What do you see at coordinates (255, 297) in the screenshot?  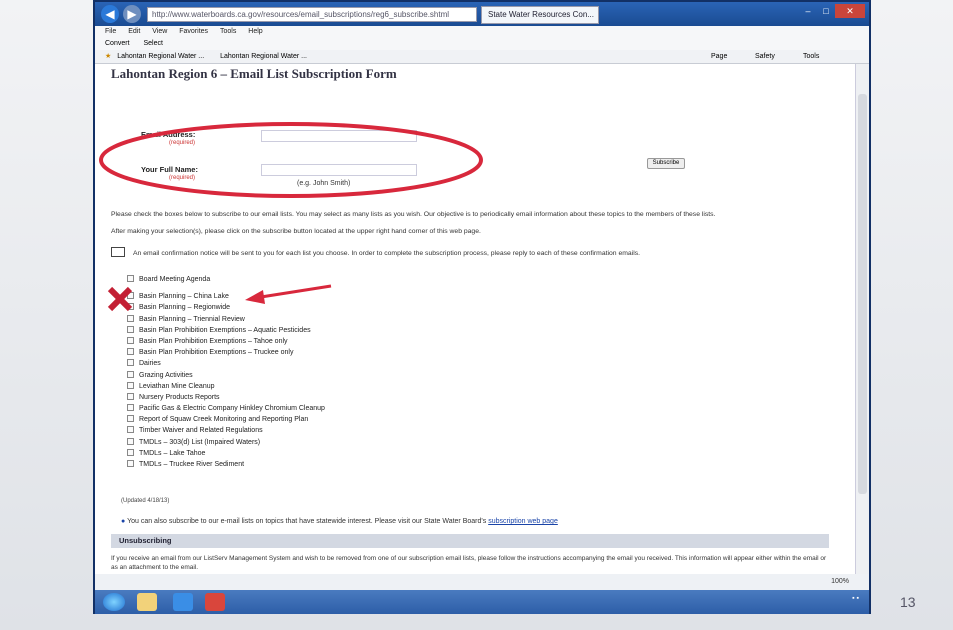 I see `red-arrow-head` at bounding box center [255, 297].